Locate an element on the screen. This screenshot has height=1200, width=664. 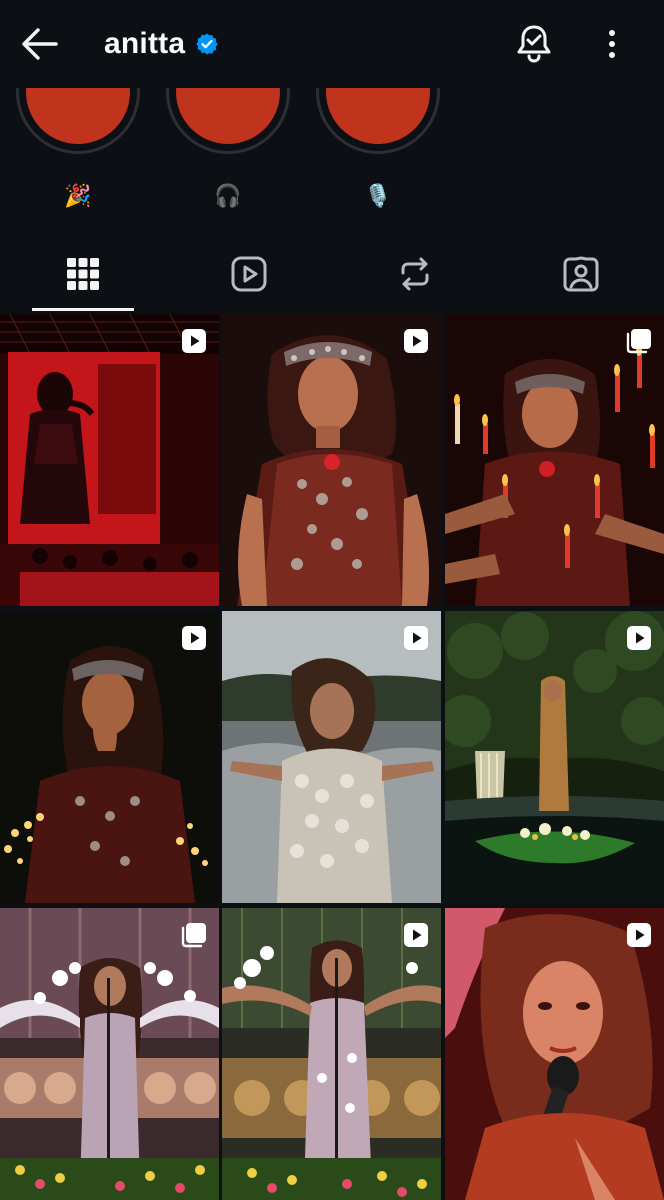
grid-icon is located at coordinates (83, 274).